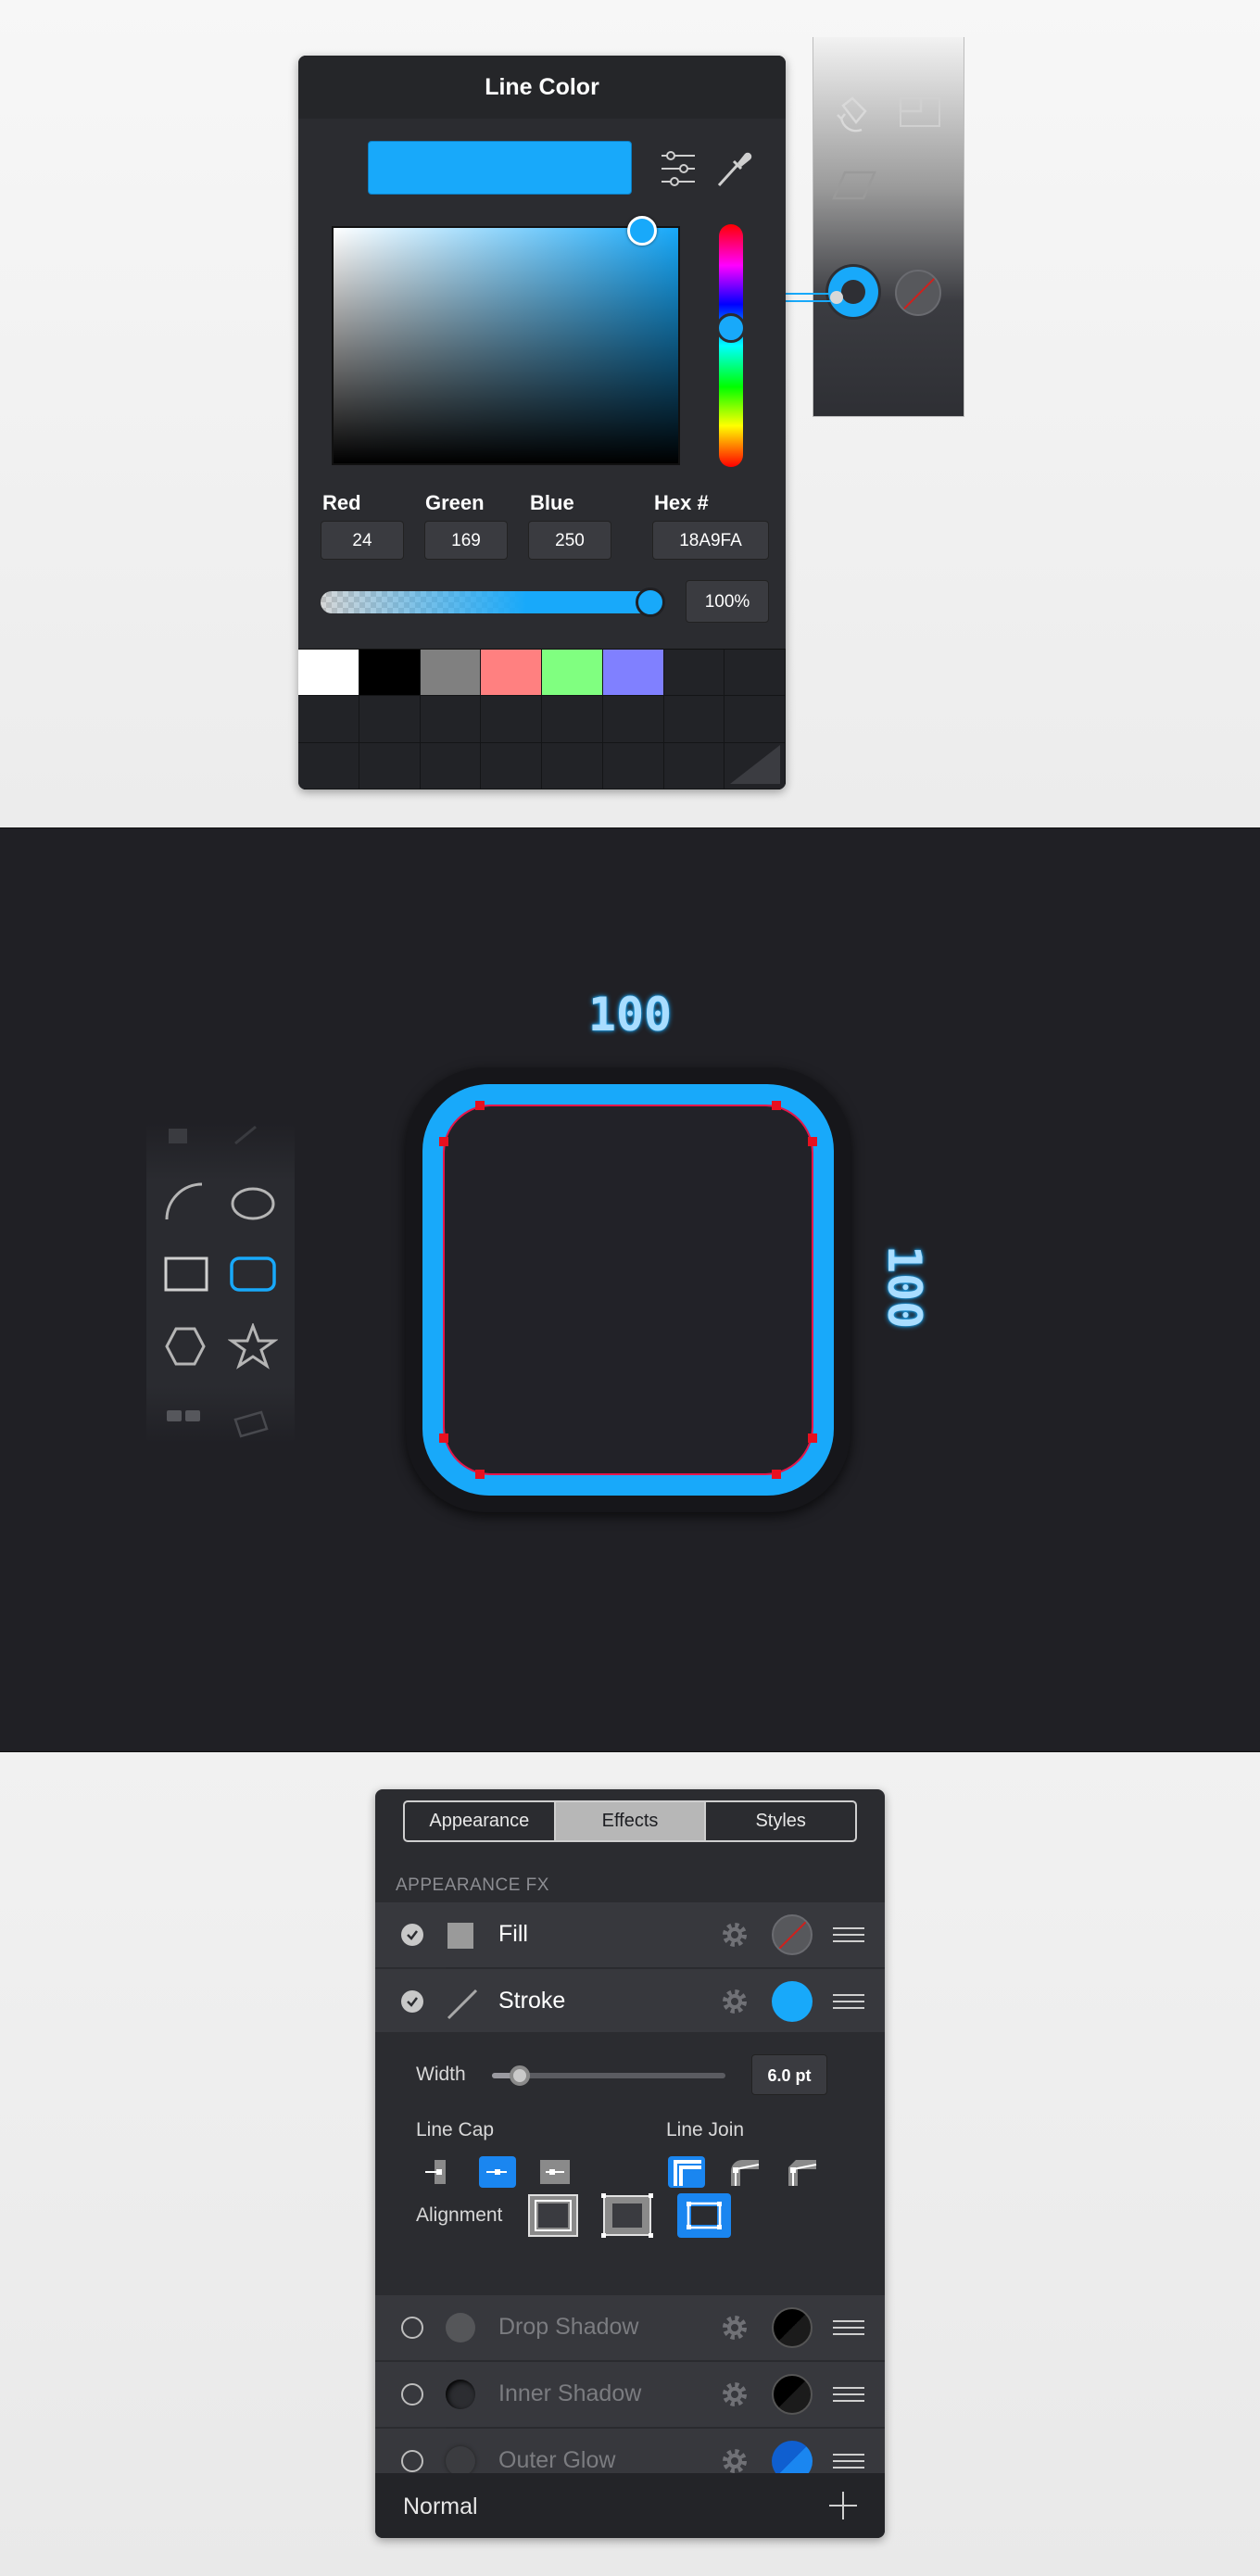 This screenshot has width=1260, height=2576. What do you see at coordinates (780, 1821) in the screenshot?
I see `tab-styles: Styles` at bounding box center [780, 1821].